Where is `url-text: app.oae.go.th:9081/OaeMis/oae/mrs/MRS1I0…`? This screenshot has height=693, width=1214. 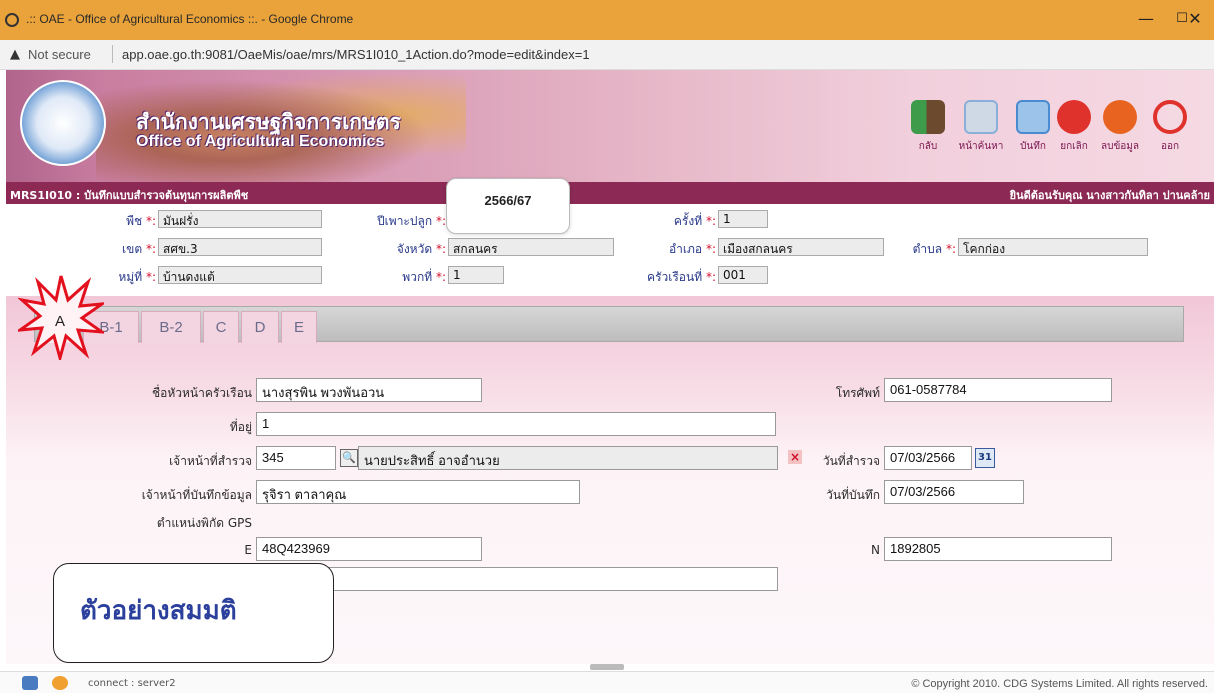
url-text: app.oae.go.th:9081/OaeMis/oae/mrs/MRS1I0… is located at coordinates (356, 54).